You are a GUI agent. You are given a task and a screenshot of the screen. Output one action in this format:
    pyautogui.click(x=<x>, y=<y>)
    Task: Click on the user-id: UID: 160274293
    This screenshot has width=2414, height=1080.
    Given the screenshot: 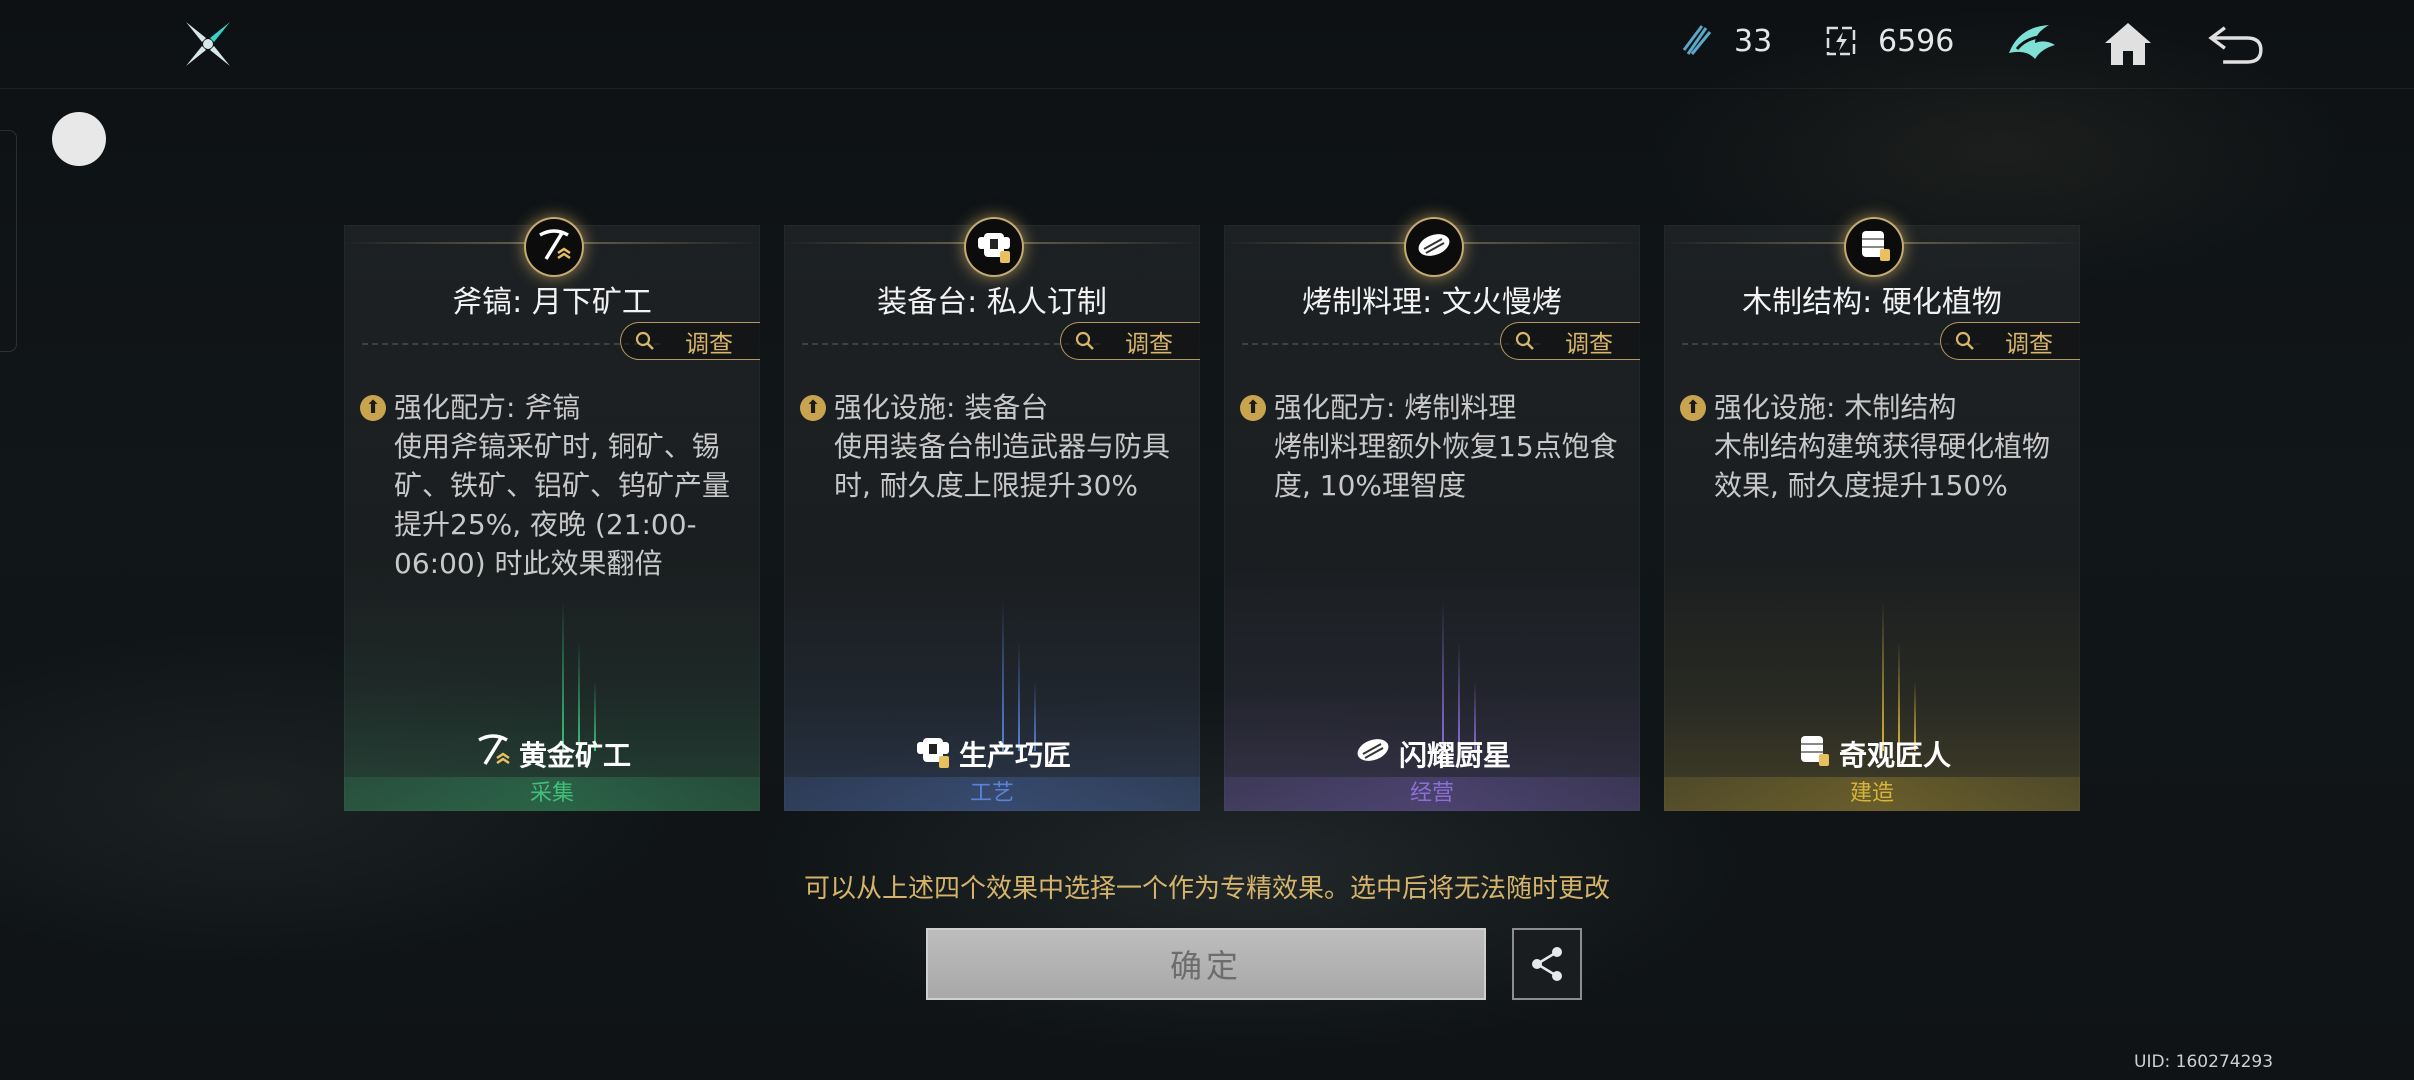 What is the action you would take?
    pyautogui.click(x=2204, y=1062)
    